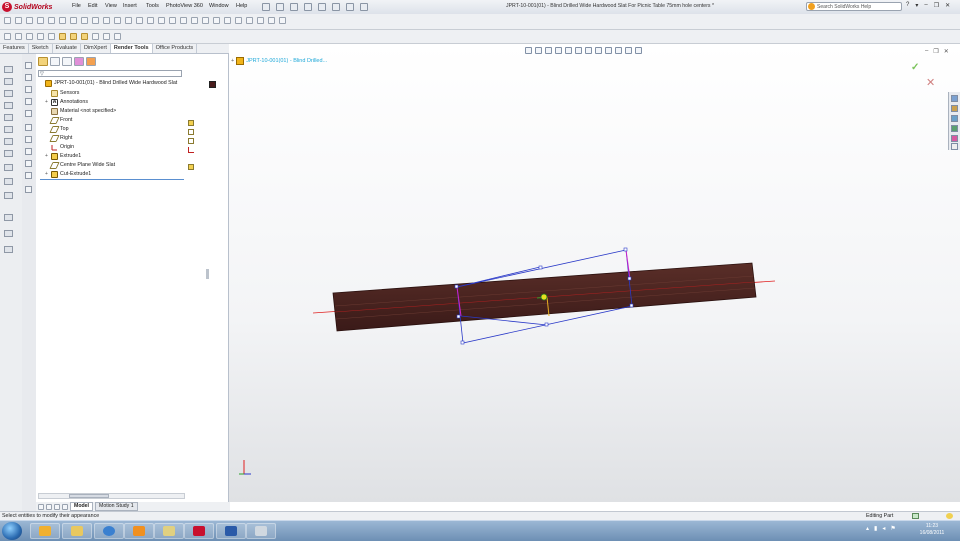  I want to click on tab-model: Model, so click(81, 506).